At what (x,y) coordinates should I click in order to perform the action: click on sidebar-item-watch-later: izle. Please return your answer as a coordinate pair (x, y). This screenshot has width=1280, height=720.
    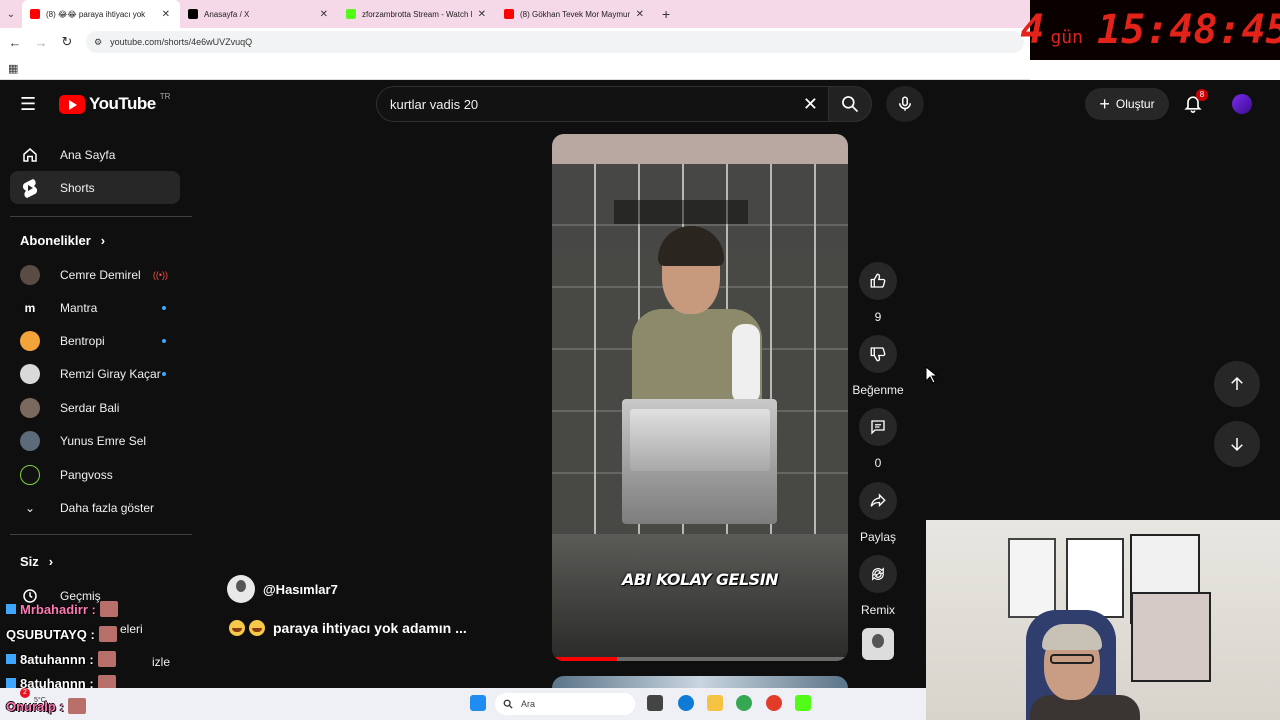
    Looking at the image, I should click on (161, 662).